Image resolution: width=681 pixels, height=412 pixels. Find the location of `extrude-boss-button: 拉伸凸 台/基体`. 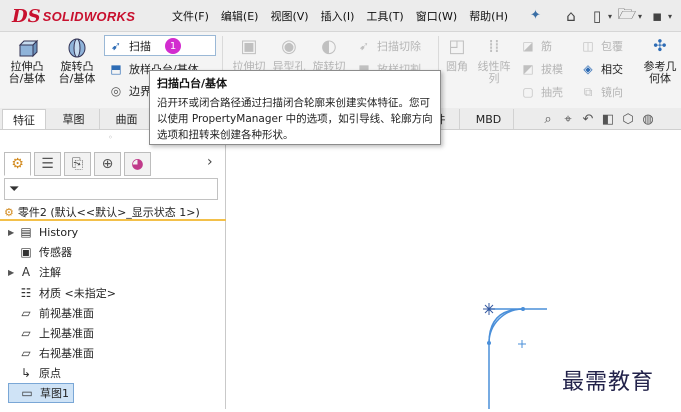

extrude-boss-button: 拉伸凸 台/基体 is located at coordinates (27, 67).